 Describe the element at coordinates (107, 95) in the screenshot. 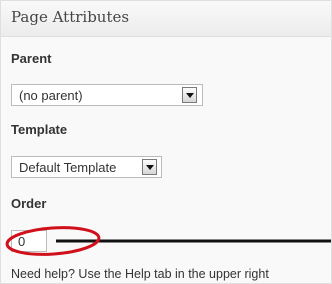

I see `parent-select: (no parent)` at that location.